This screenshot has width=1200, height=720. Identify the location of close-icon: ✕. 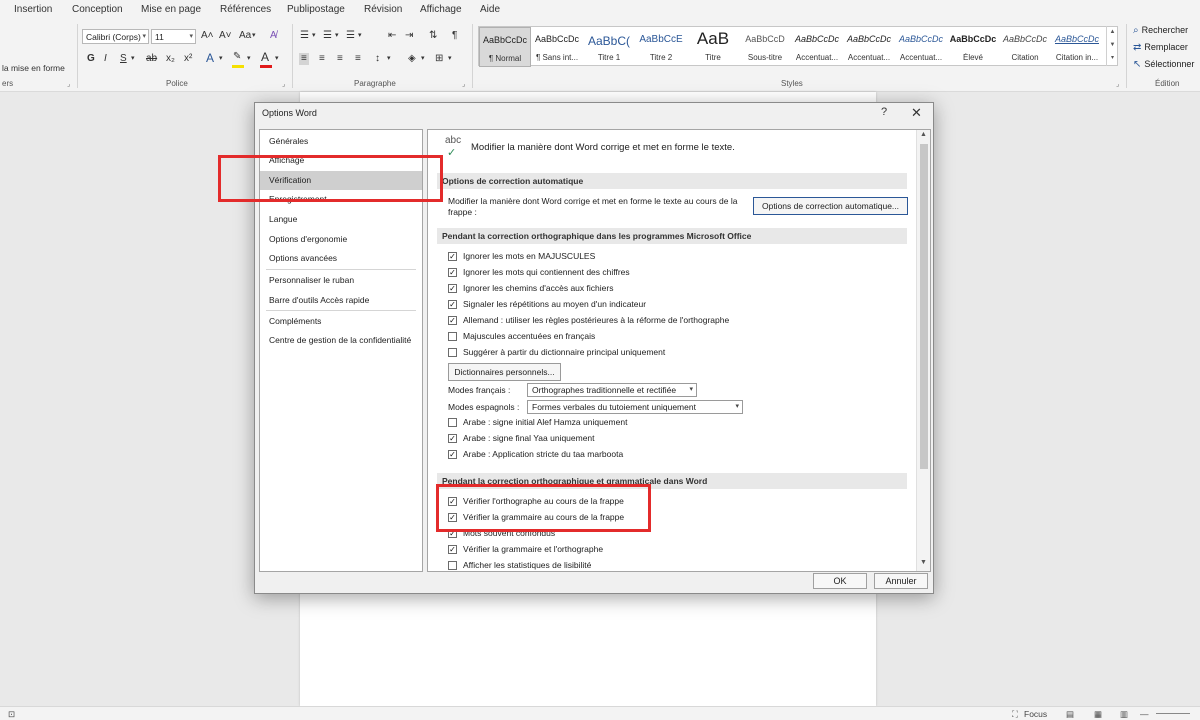
(916, 113).